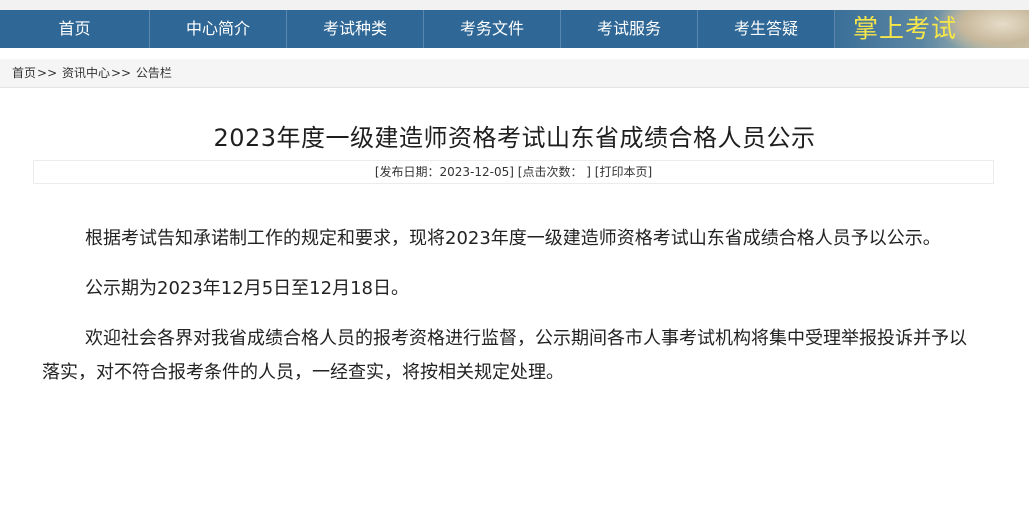  I want to click on mobile-exam-banner: 掌上考试, so click(932, 29).